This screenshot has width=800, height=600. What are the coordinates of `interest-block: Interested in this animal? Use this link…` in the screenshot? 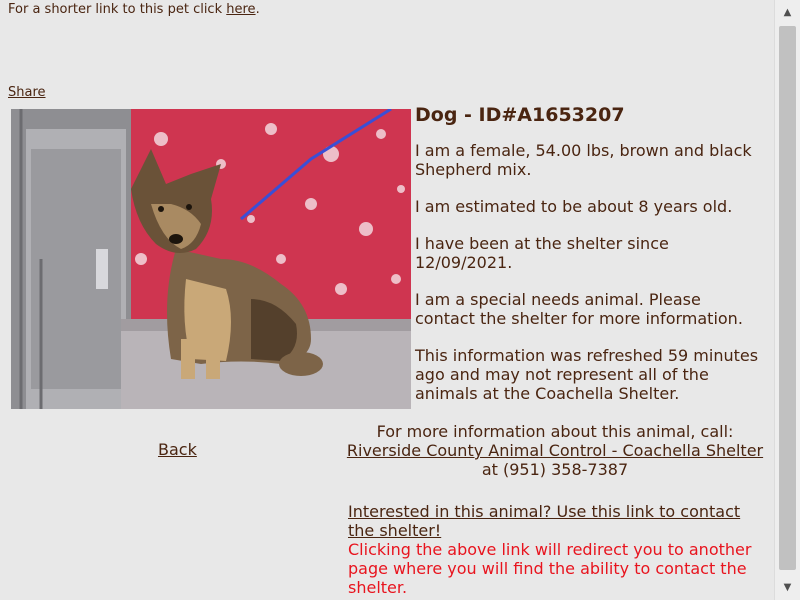 It's located at (558, 549).